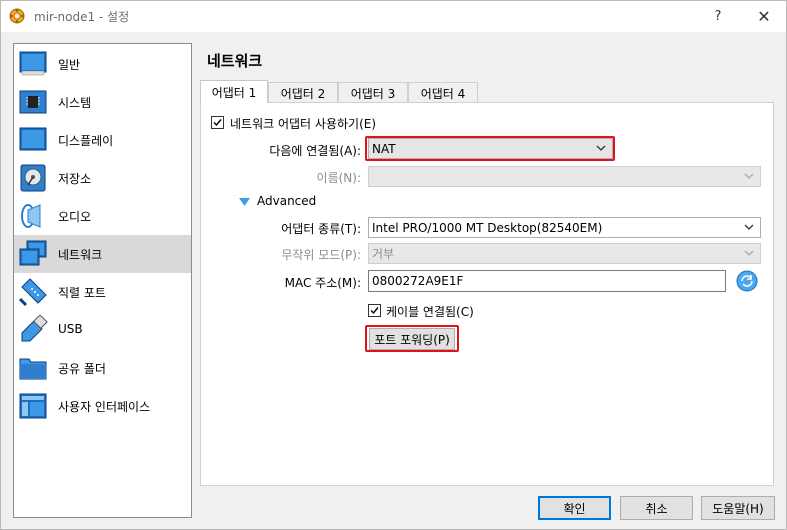 The height and width of the screenshot is (530, 787). Describe the element at coordinates (17, 16) in the screenshot. I see `virtualbox-icon` at that location.